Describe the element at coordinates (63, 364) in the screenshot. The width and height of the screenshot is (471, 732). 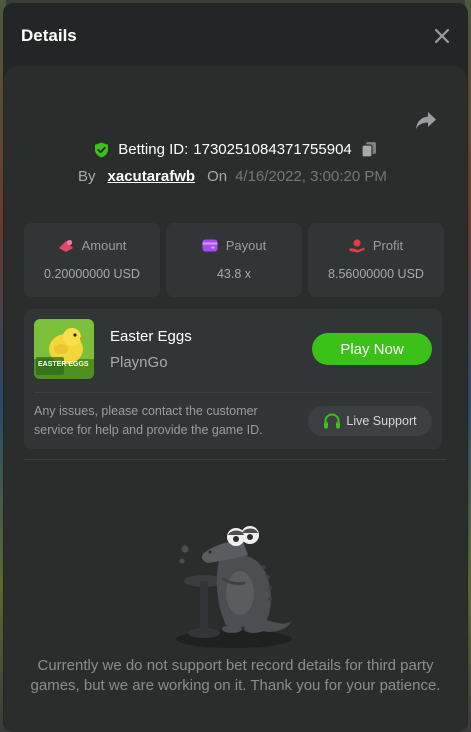
I see `game-thumb-text: EASTER EGGS` at that location.